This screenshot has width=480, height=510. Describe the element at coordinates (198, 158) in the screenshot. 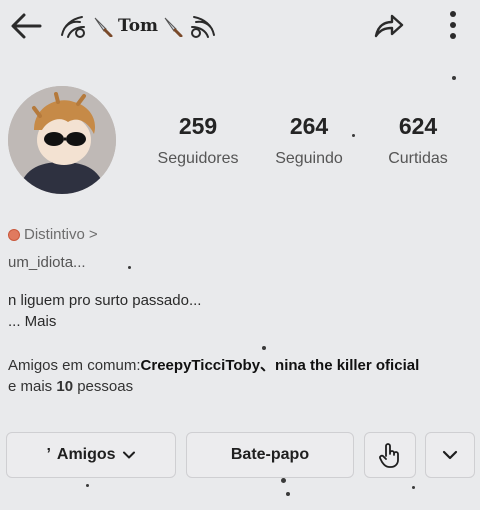

I see `followers-label: Seguidores` at that location.